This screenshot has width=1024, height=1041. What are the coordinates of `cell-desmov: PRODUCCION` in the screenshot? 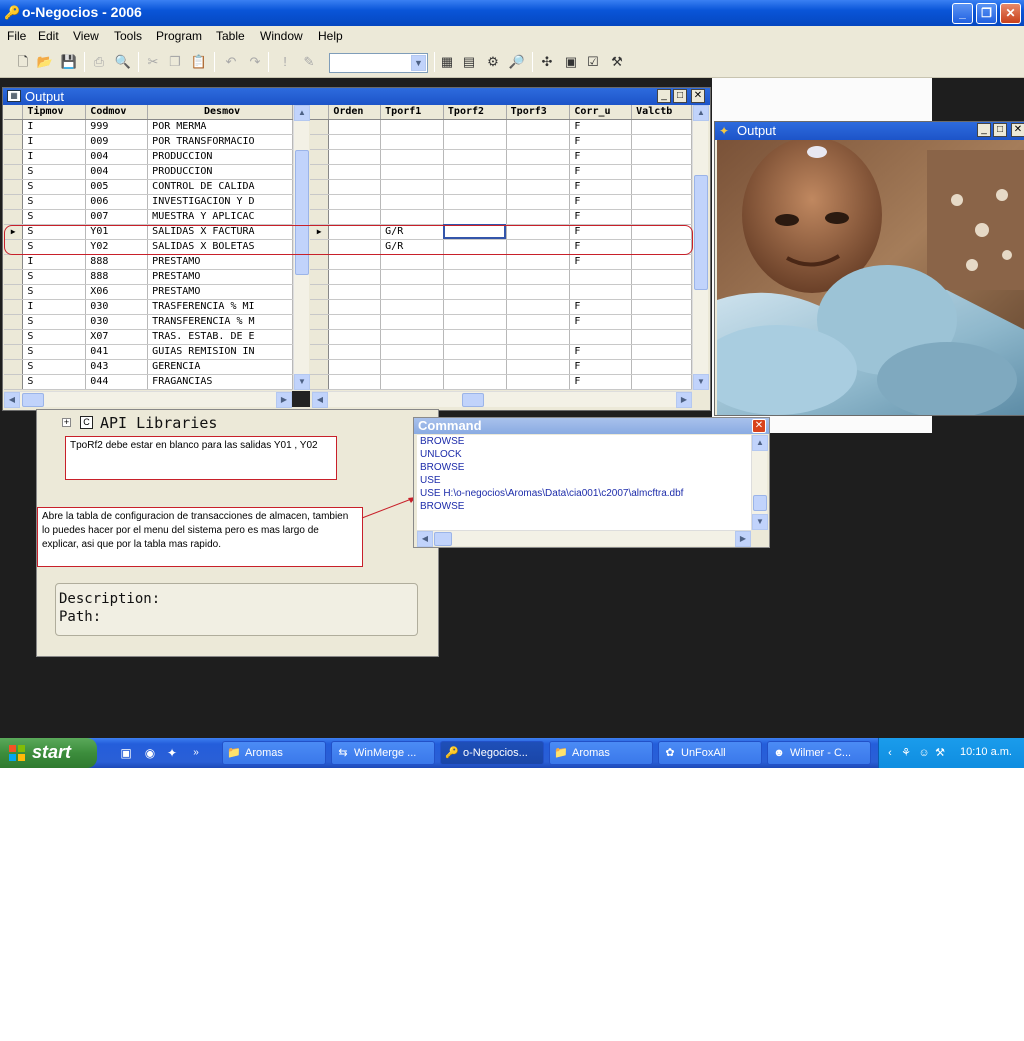 It's located at (220, 172).